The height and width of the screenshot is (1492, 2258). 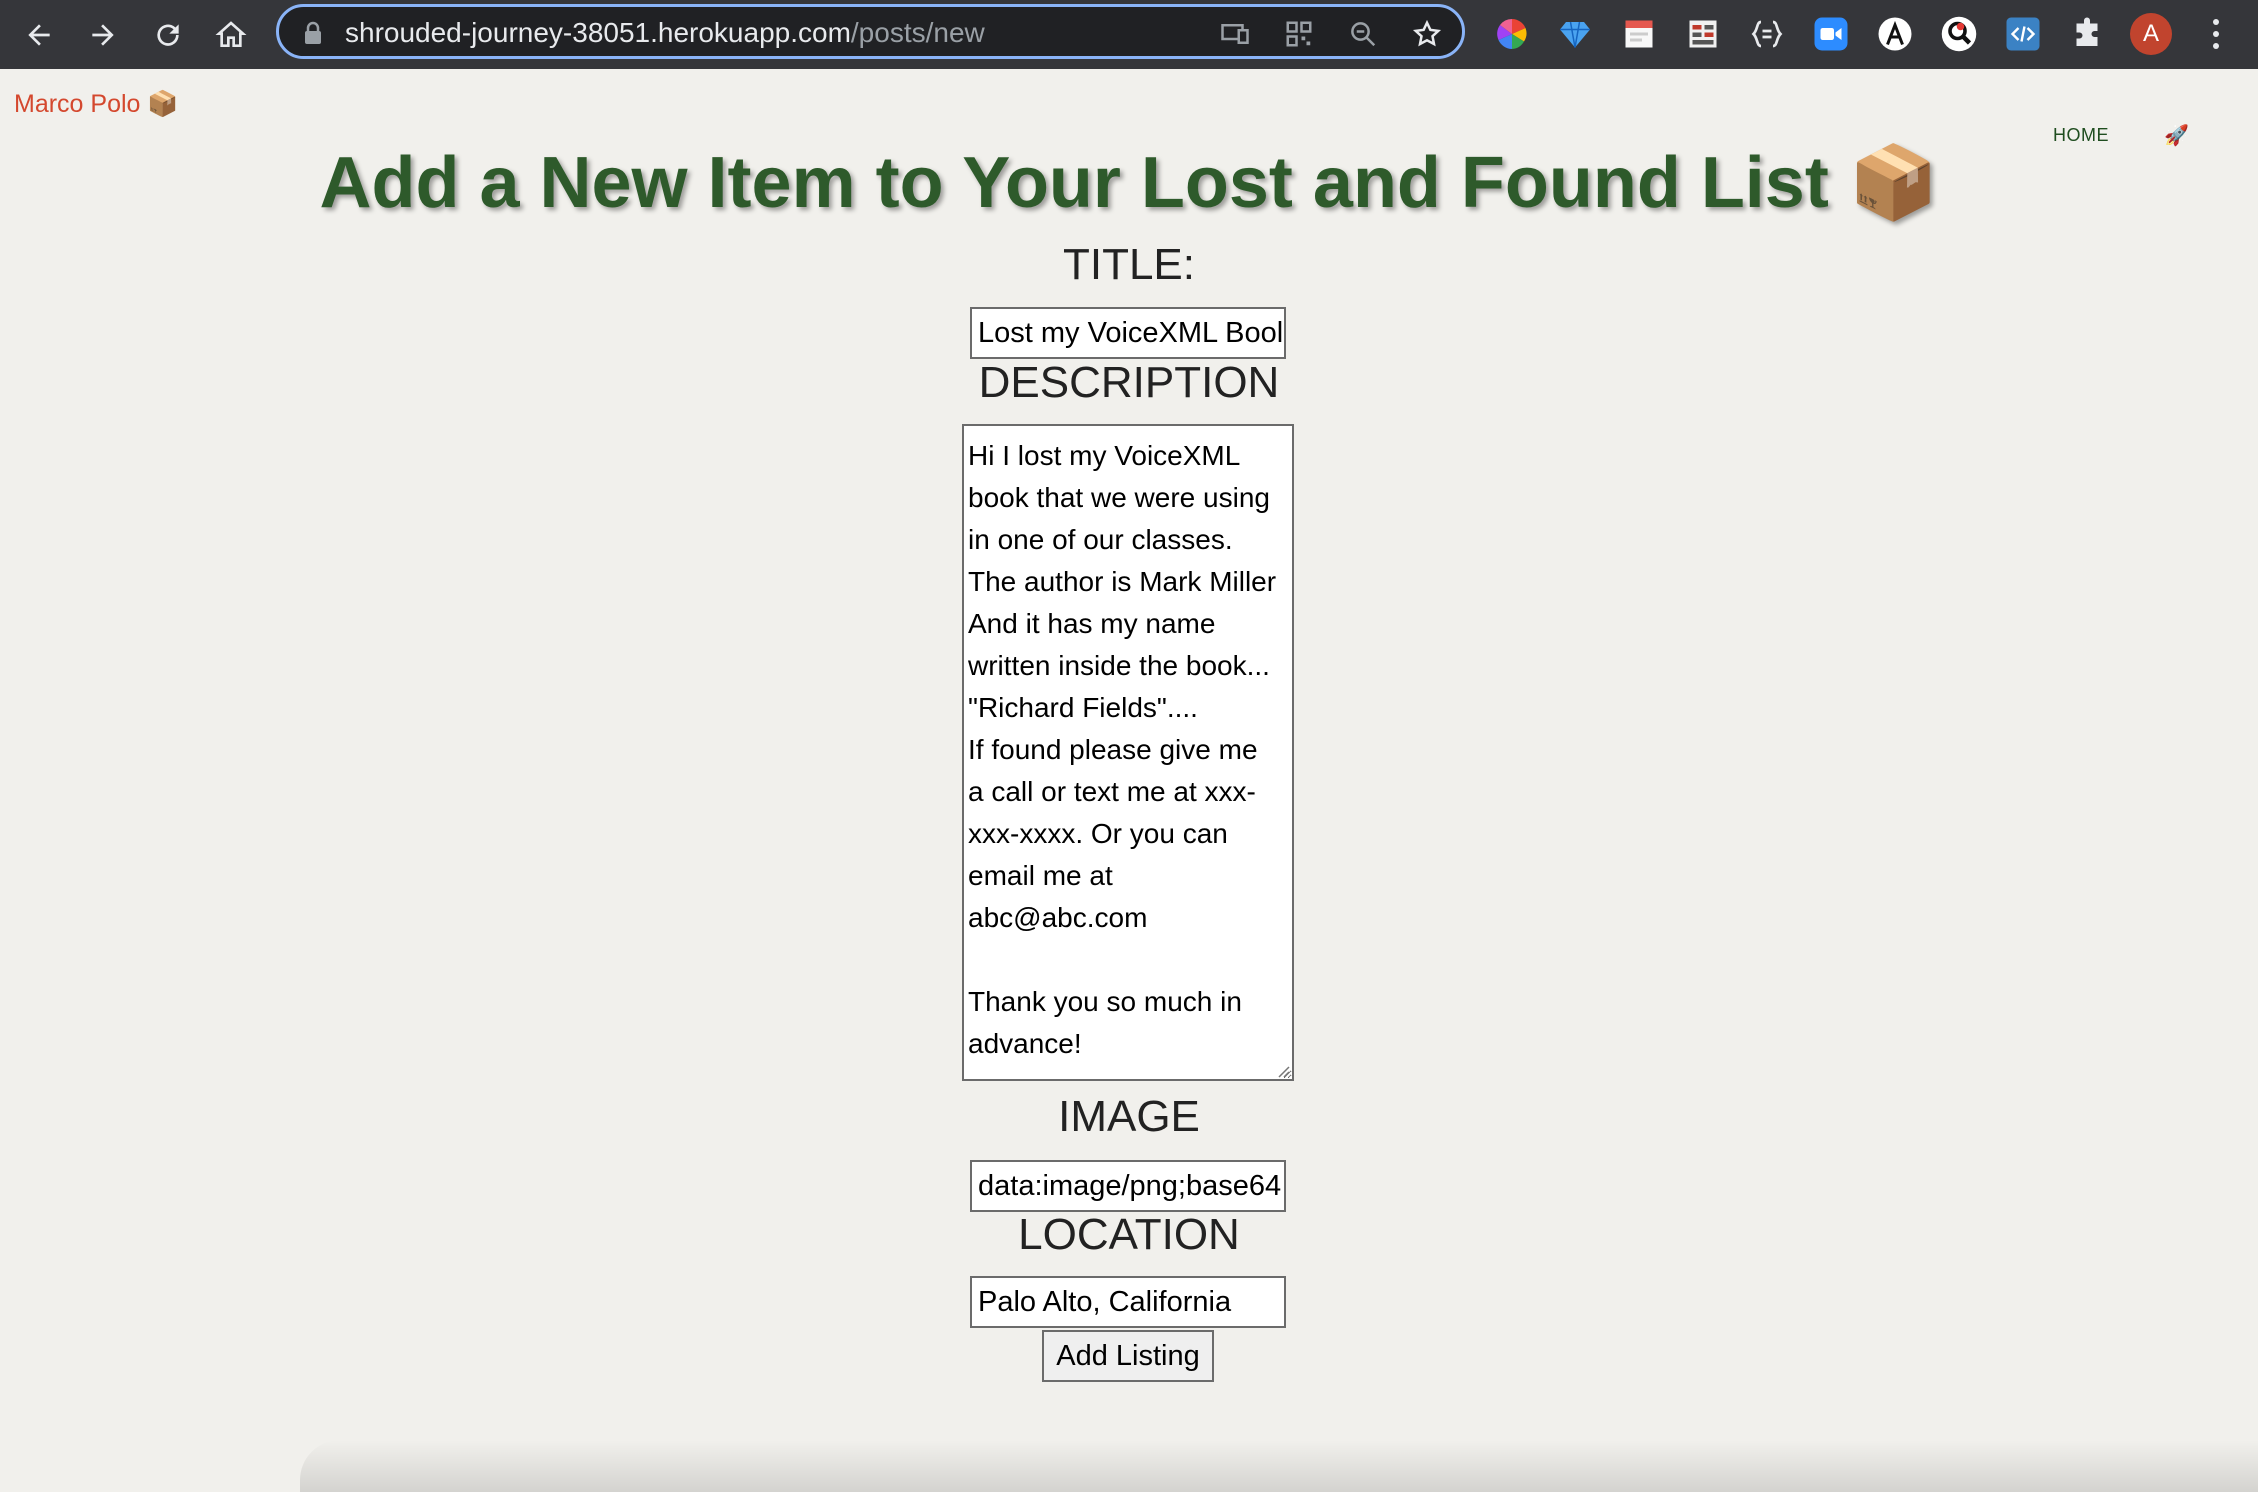 I want to click on image-label: IMAGE, so click(x=1129, y=1116).